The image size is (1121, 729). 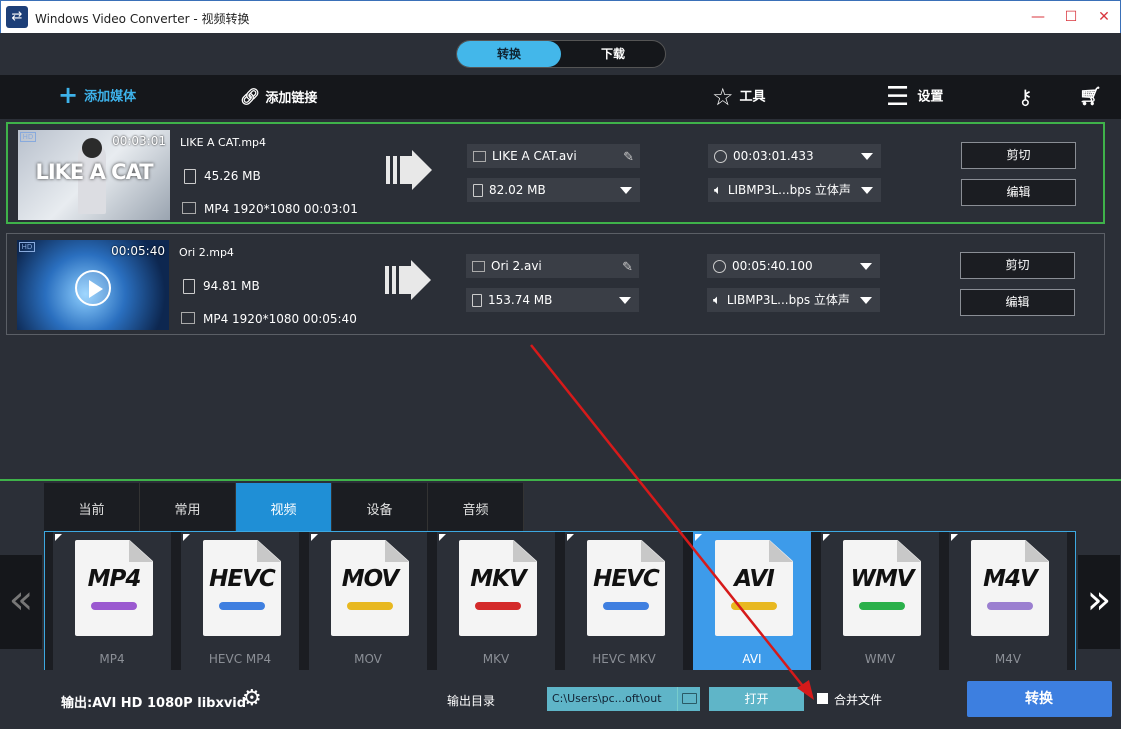 I want to click on merge-checkbox, so click(x=822, y=698).